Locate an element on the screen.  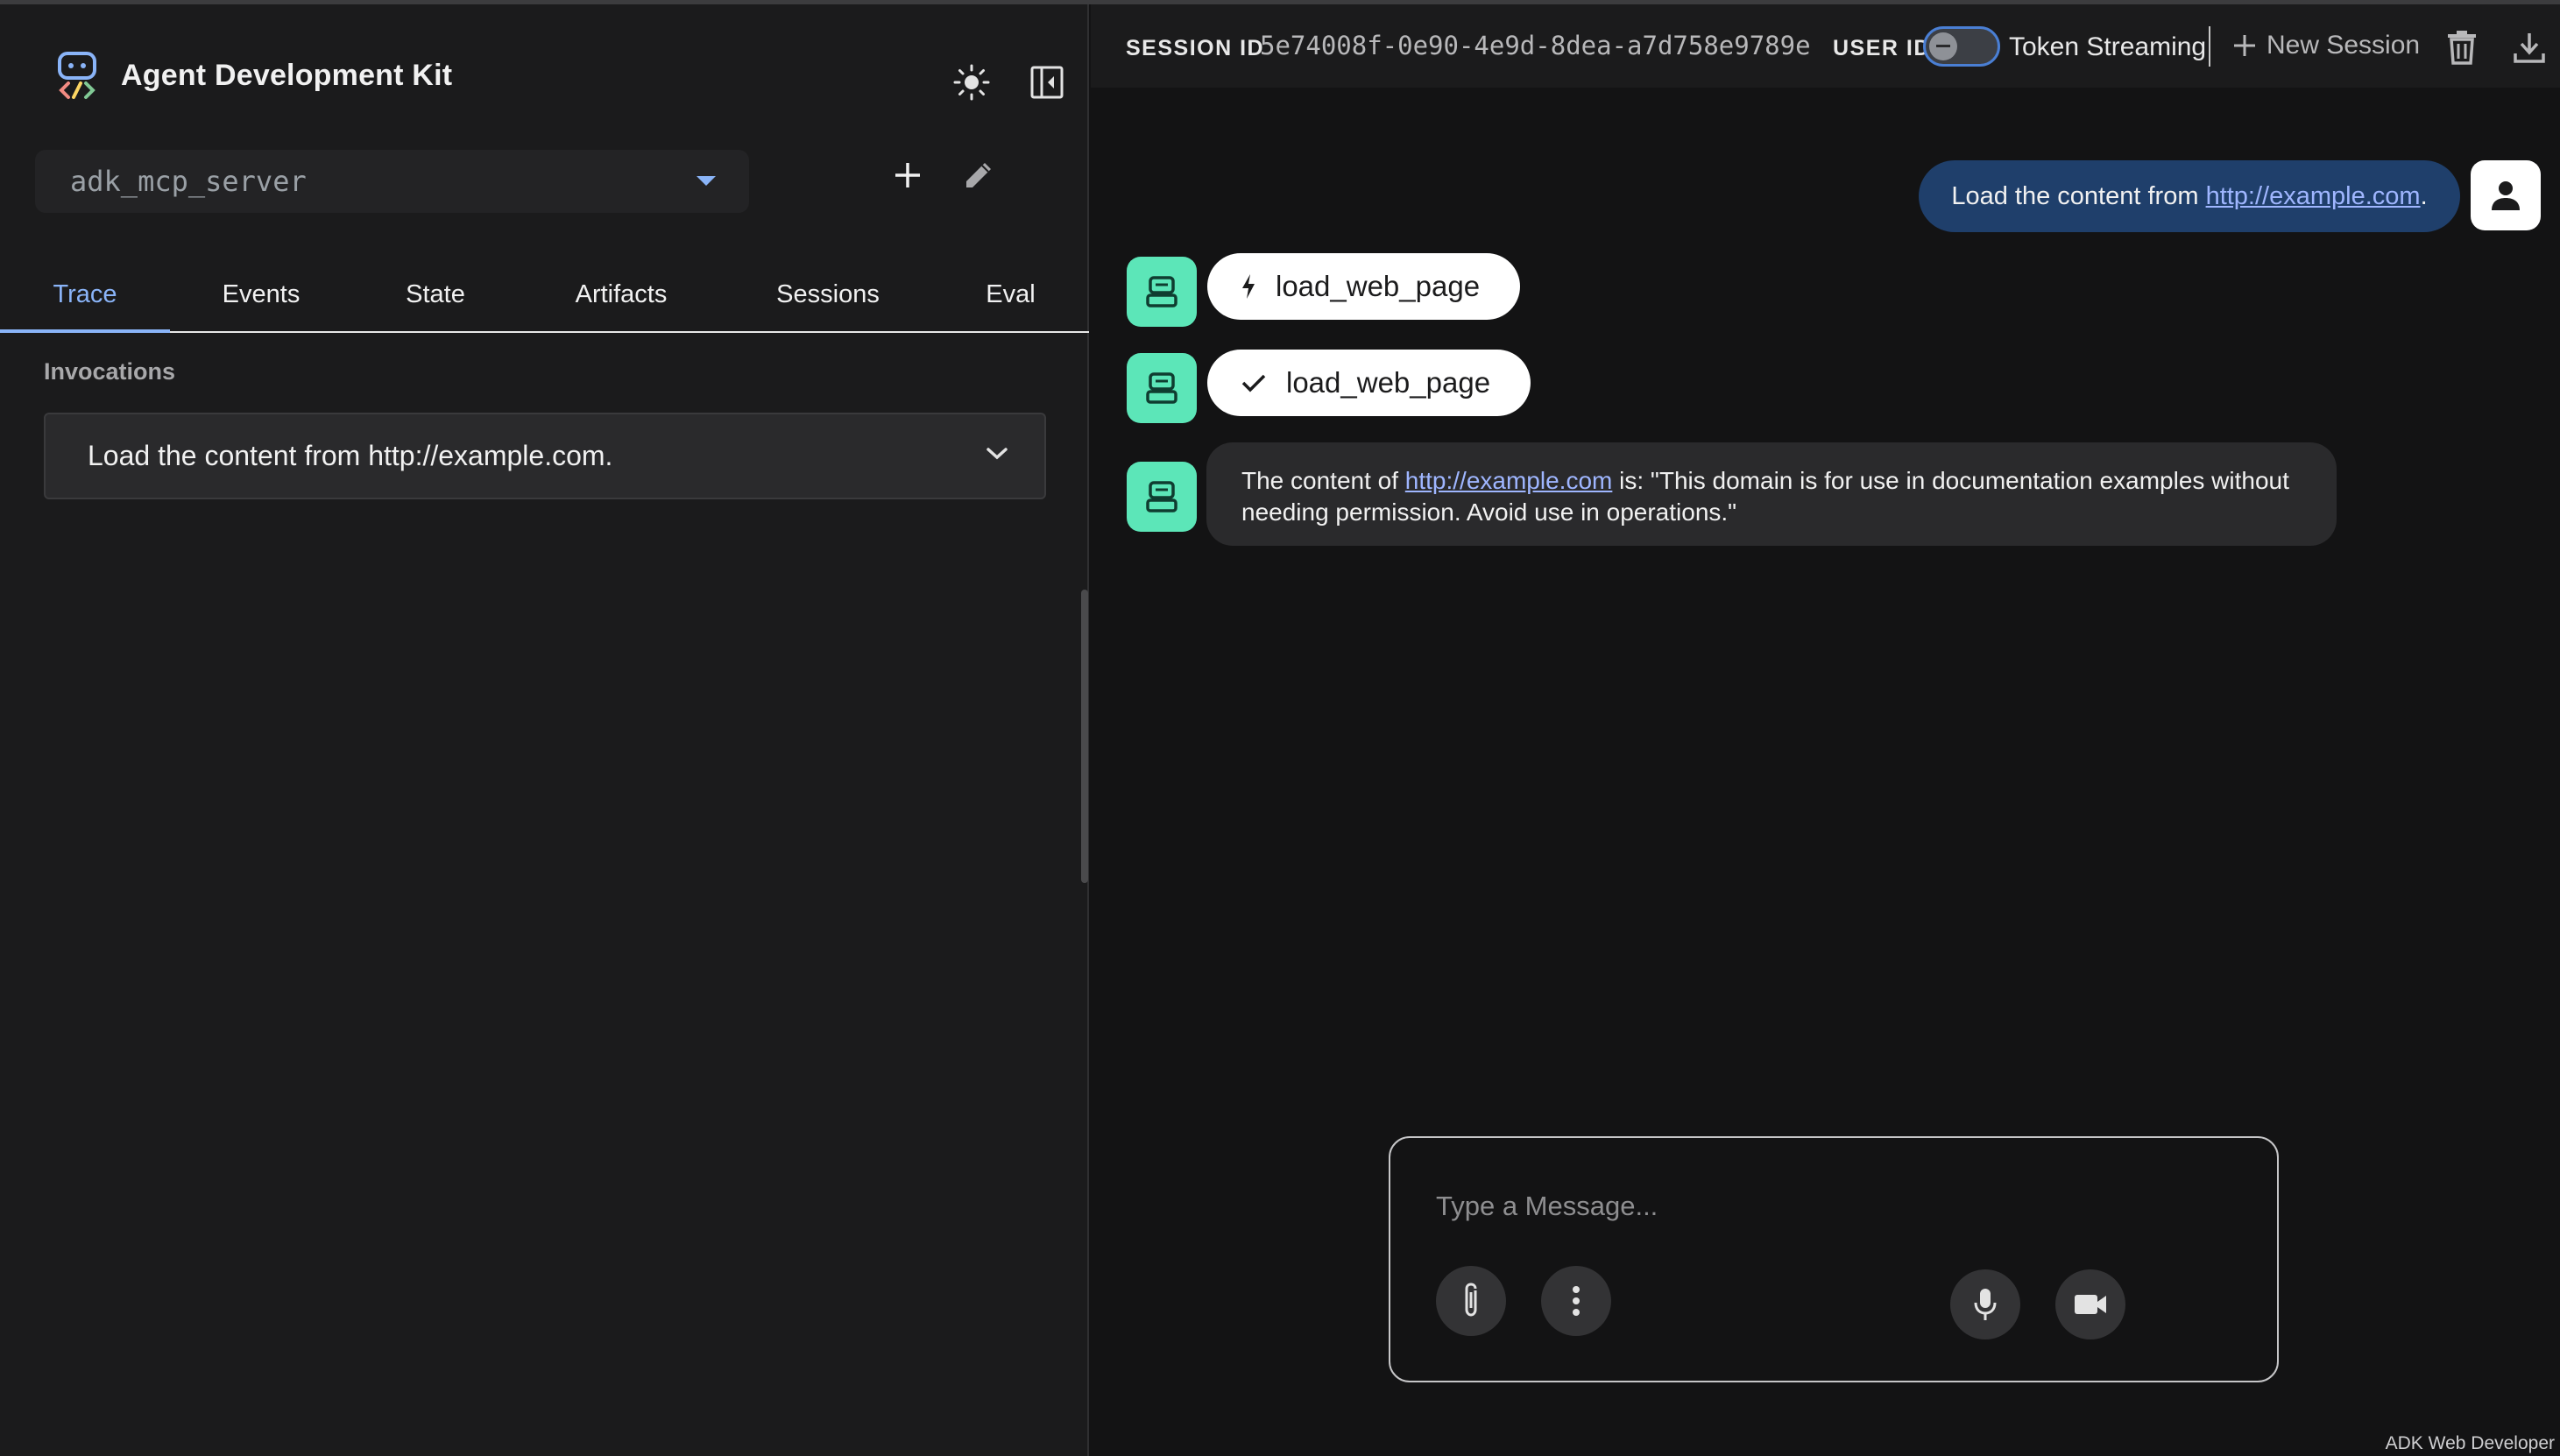
person-icon is located at coordinates (2506, 195).